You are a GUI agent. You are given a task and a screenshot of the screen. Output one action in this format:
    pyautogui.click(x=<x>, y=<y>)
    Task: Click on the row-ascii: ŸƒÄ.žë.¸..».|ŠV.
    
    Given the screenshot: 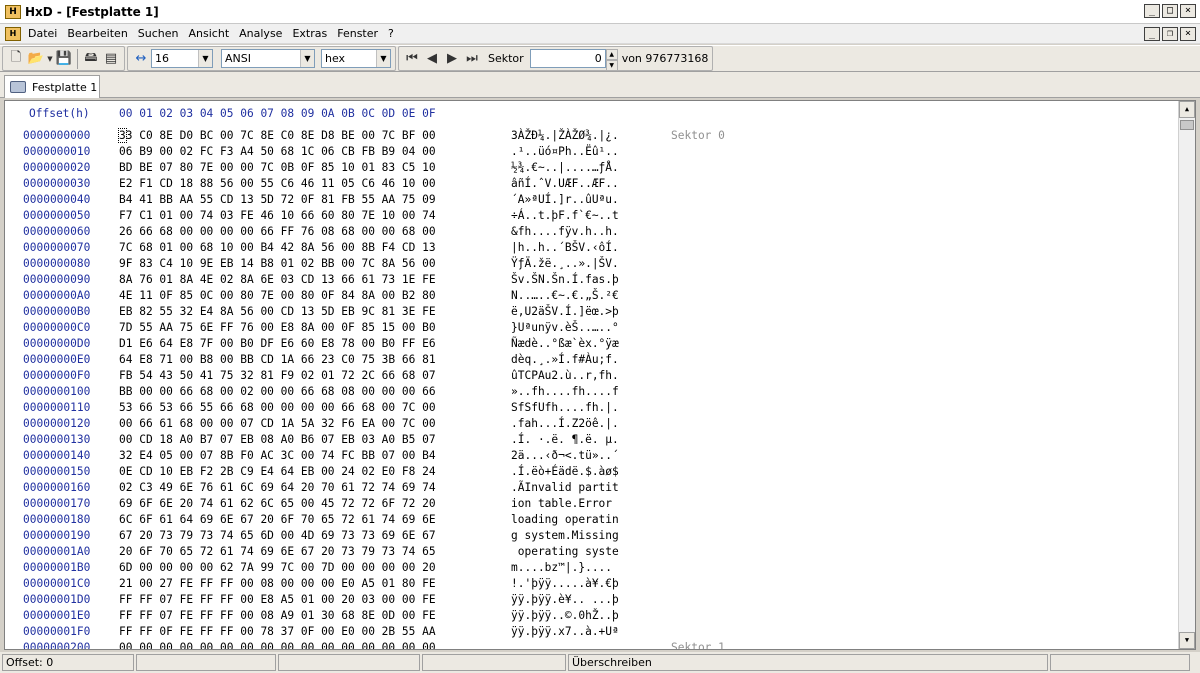 What is the action you would take?
    pyautogui.click(x=565, y=264)
    